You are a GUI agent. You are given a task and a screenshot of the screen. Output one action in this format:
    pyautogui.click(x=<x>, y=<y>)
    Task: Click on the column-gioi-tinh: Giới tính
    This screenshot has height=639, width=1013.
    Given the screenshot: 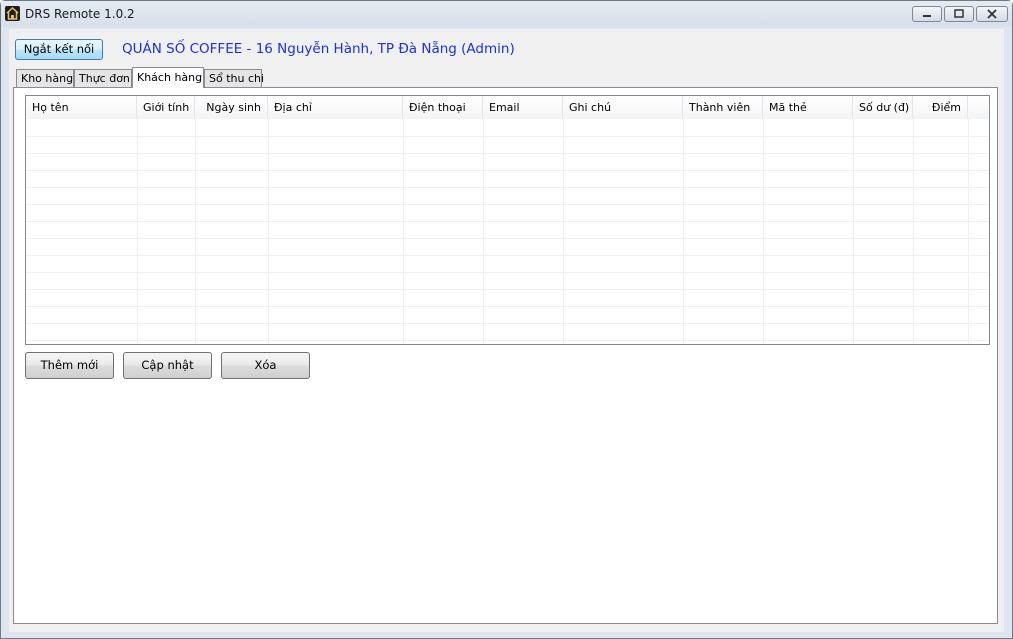 What is the action you would take?
    pyautogui.click(x=166, y=107)
    